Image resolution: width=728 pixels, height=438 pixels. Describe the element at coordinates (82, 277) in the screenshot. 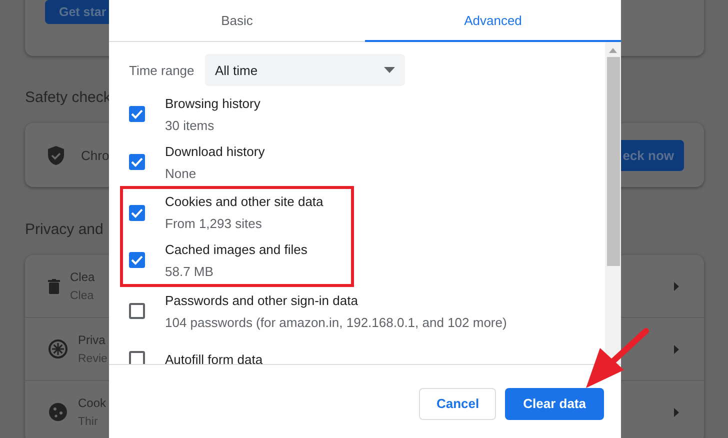

I see `row-title: Clea` at that location.